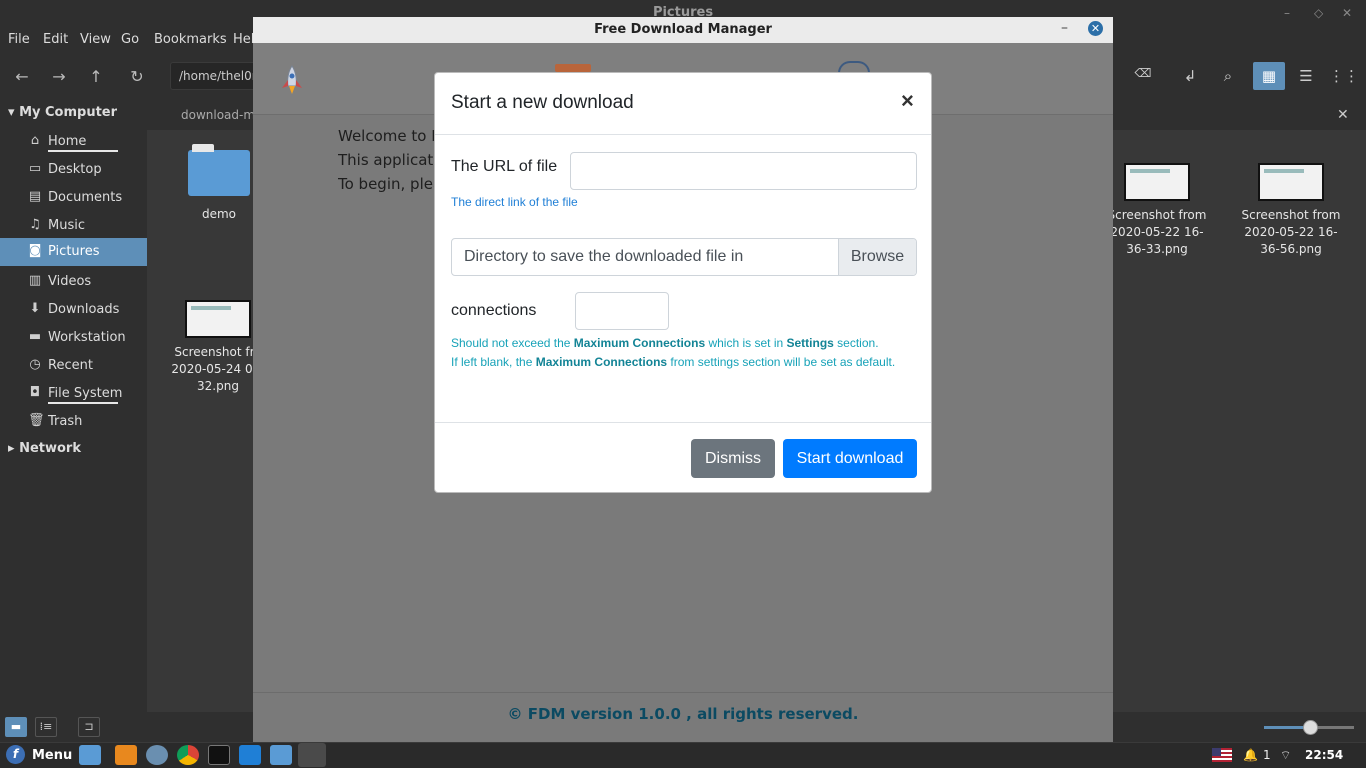 Image resolution: width=1366 pixels, height=768 pixels. What do you see at coordinates (130, 39) in the screenshot?
I see `menu-go: Go` at bounding box center [130, 39].